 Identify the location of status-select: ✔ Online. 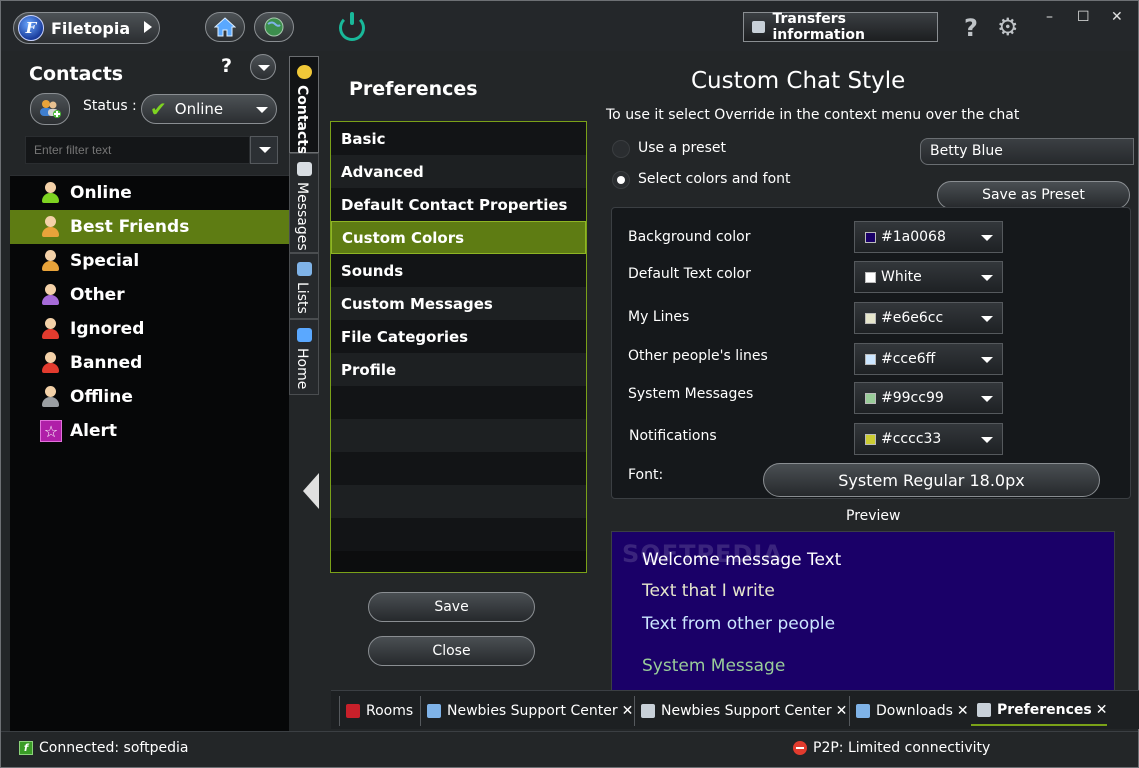
(209, 109).